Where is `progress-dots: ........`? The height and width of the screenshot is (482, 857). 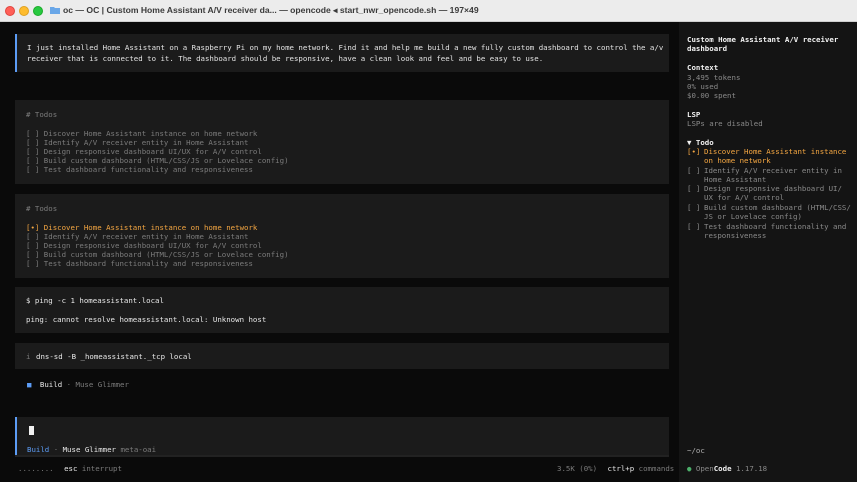
progress-dots: ........ is located at coordinates (36, 468).